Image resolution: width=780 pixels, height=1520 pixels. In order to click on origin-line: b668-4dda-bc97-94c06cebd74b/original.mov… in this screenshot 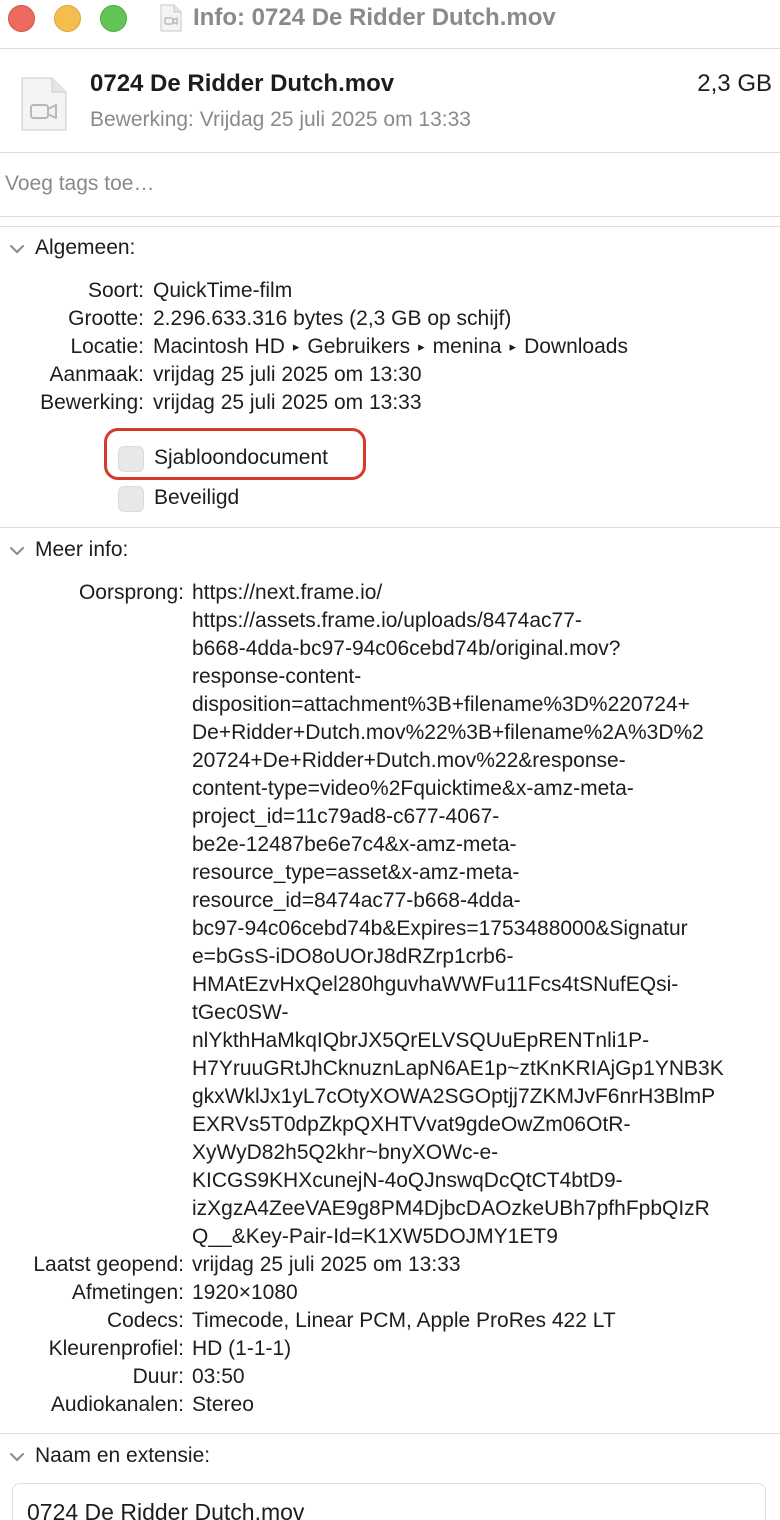, I will do `click(406, 648)`.